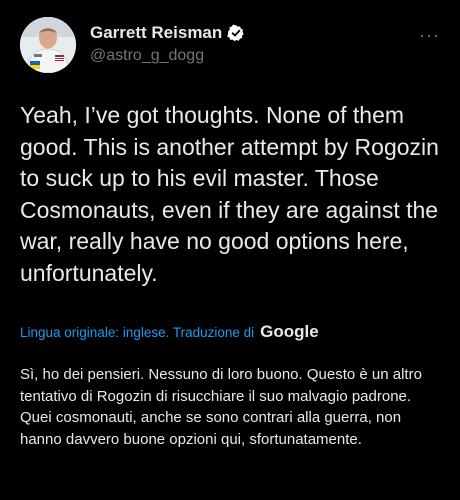  What do you see at coordinates (156, 33) in the screenshot?
I see `author-name: Garrett Reisman` at bounding box center [156, 33].